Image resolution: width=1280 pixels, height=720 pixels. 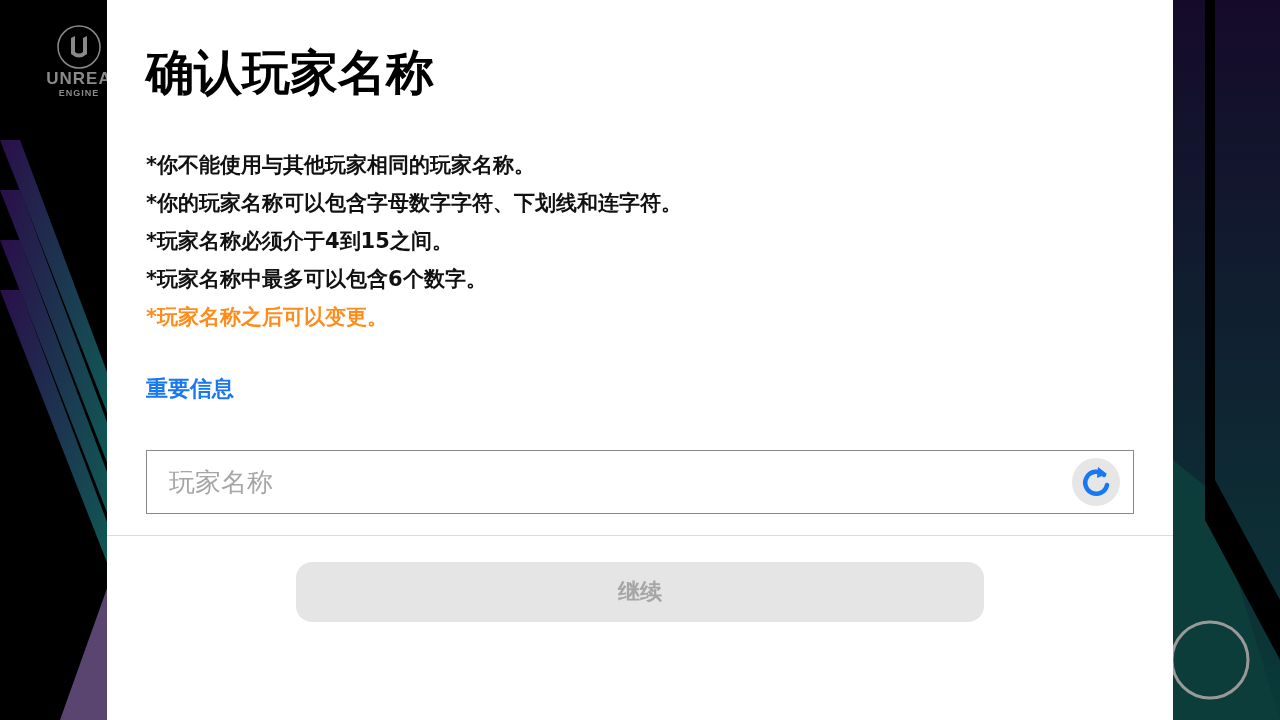 What do you see at coordinates (640, 482) in the screenshot?
I see `name-field: 玩家名称` at bounding box center [640, 482].